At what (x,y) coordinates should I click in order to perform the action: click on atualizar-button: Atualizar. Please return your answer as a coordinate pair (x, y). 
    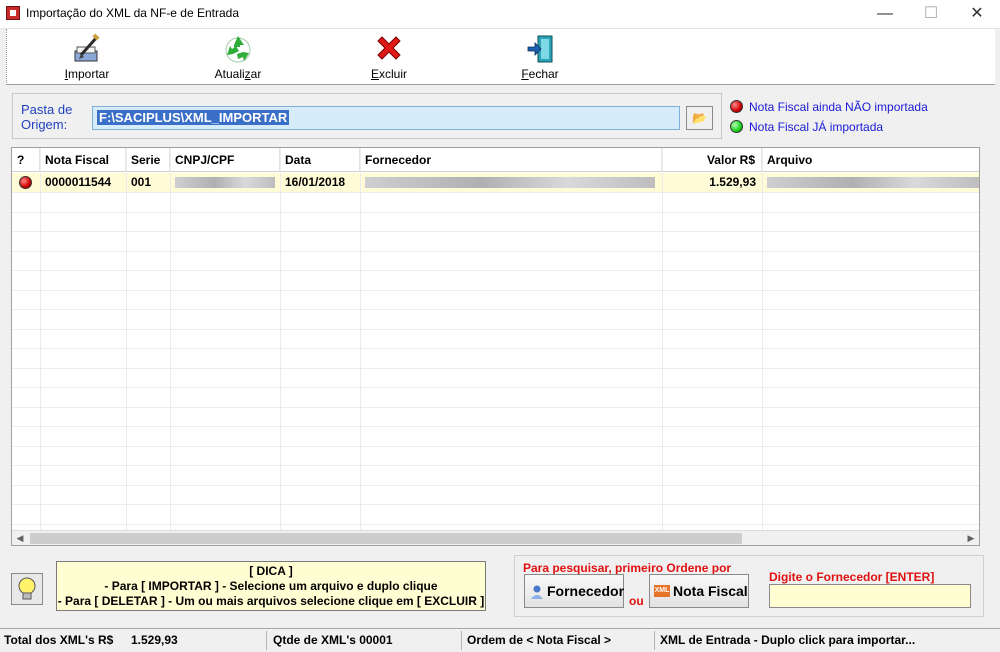
    Looking at the image, I should click on (238, 56).